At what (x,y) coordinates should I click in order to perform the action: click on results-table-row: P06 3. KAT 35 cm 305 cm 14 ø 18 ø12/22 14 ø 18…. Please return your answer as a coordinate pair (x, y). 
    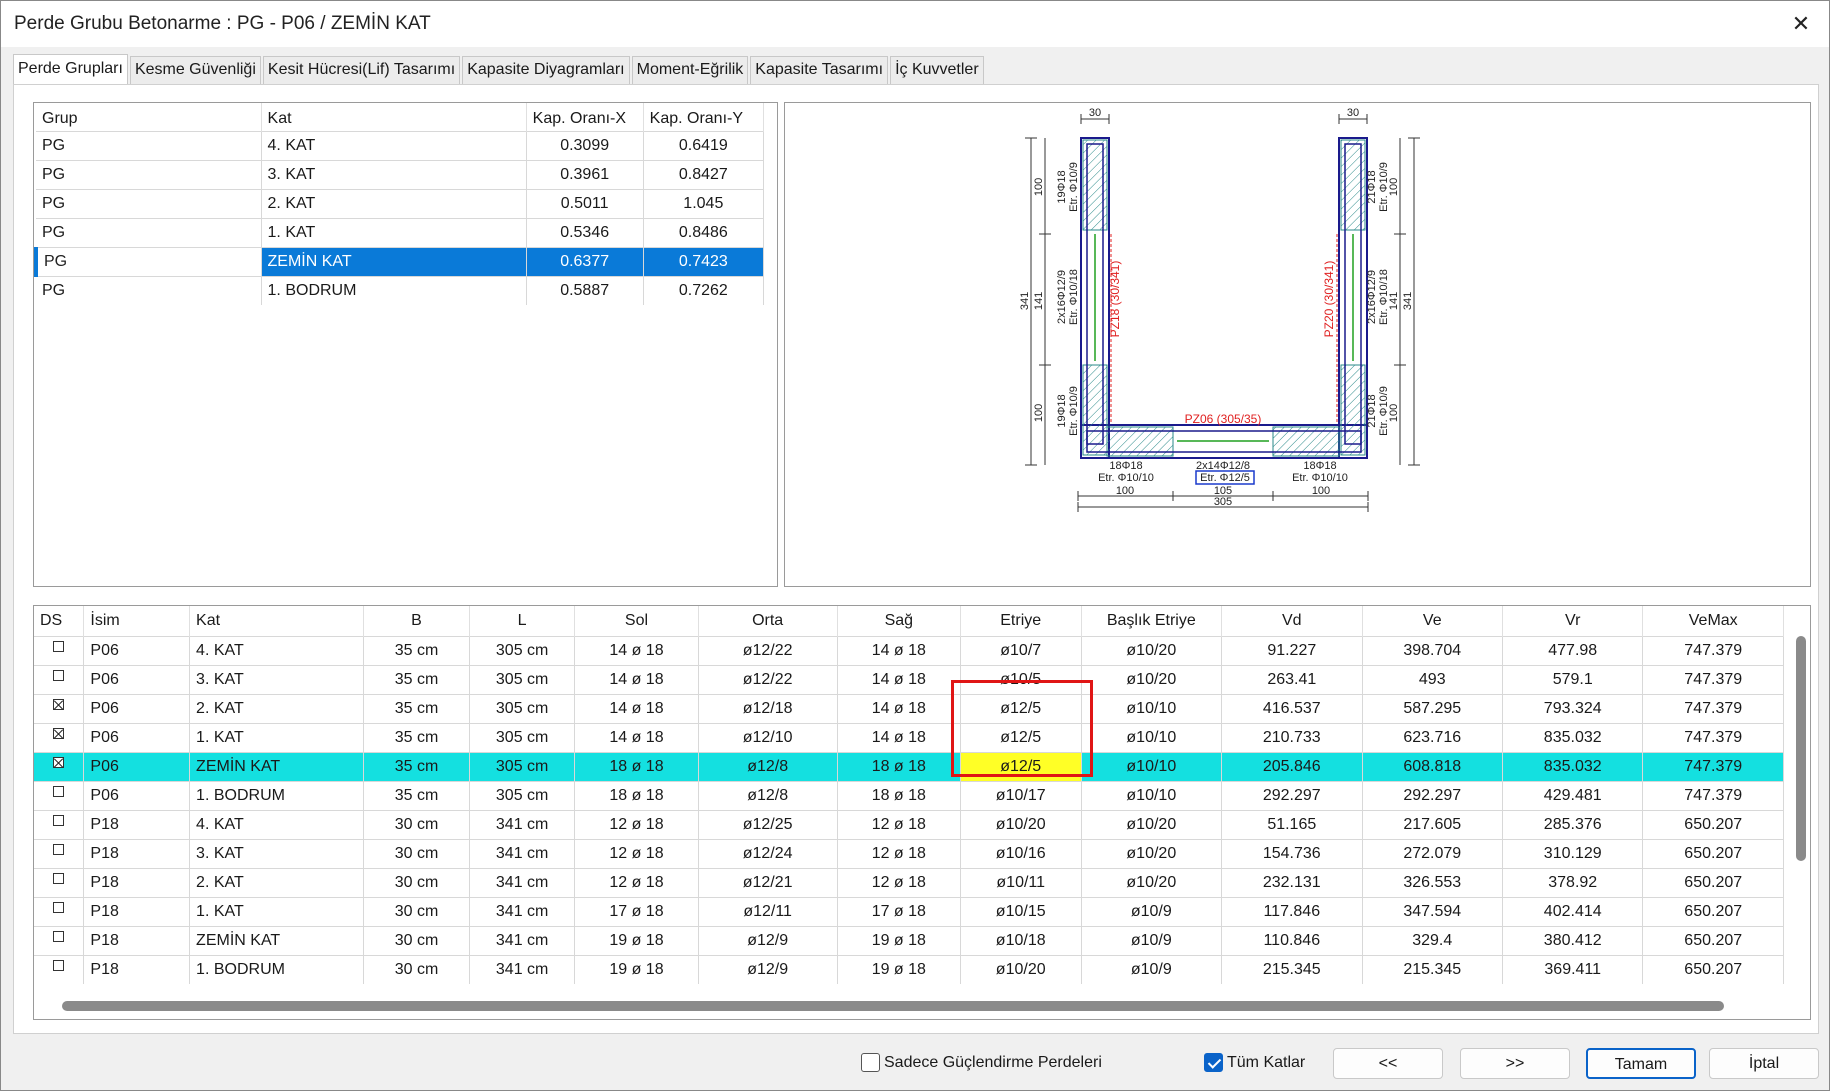
    Looking at the image, I should click on (909, 679).